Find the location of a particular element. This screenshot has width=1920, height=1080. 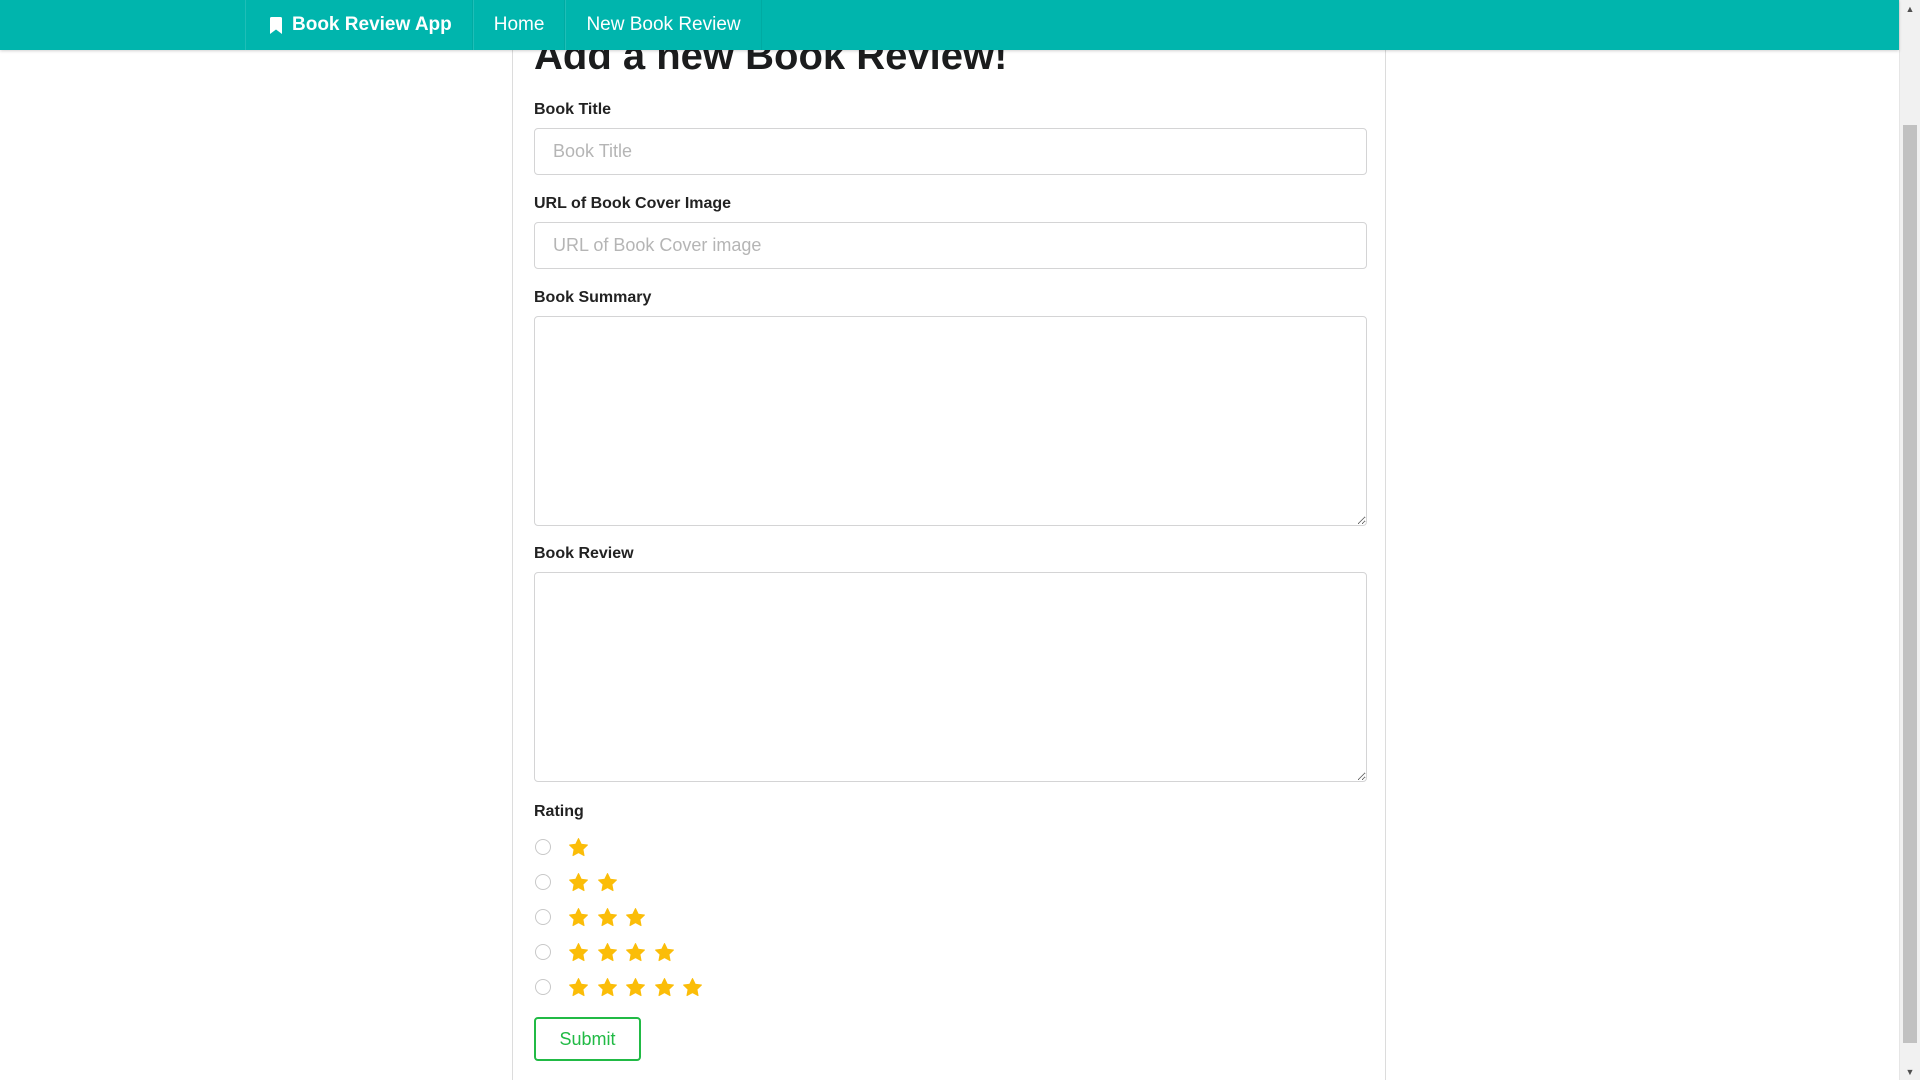

book-title-label: Book Title is located at coordinates (573, 109).